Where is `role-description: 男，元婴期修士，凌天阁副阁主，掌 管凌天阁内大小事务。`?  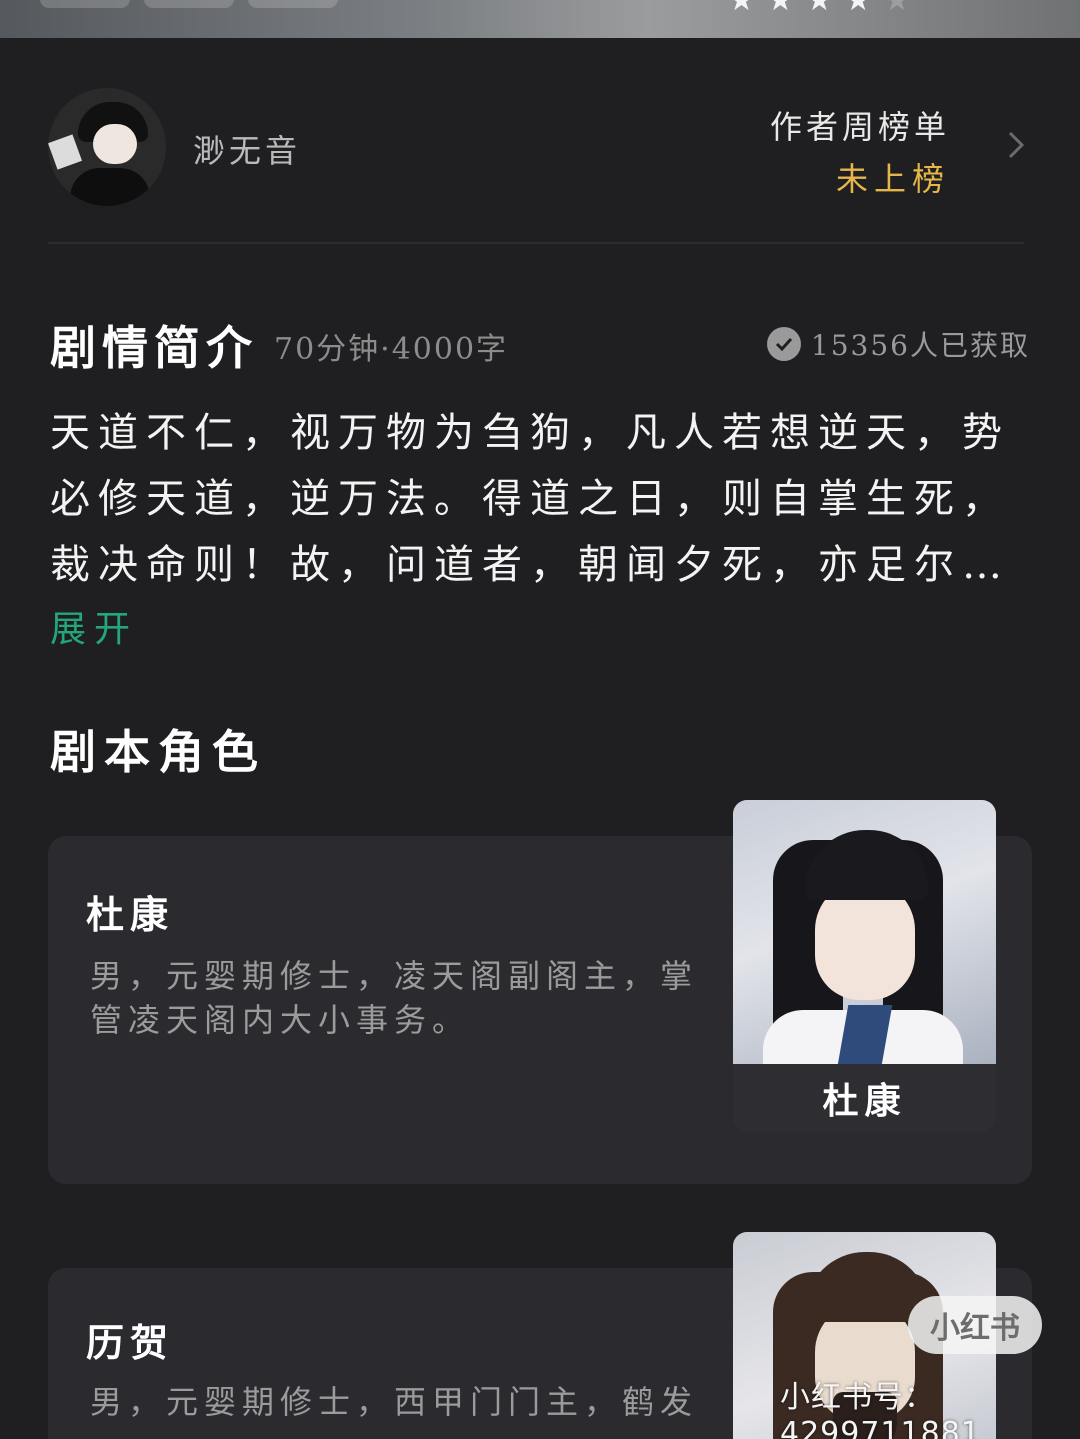 role-description: 男，元婴期修士，凌天阁副阁主，掌 管凌天阁内大小事务。 is located at coordinates (394, 998).